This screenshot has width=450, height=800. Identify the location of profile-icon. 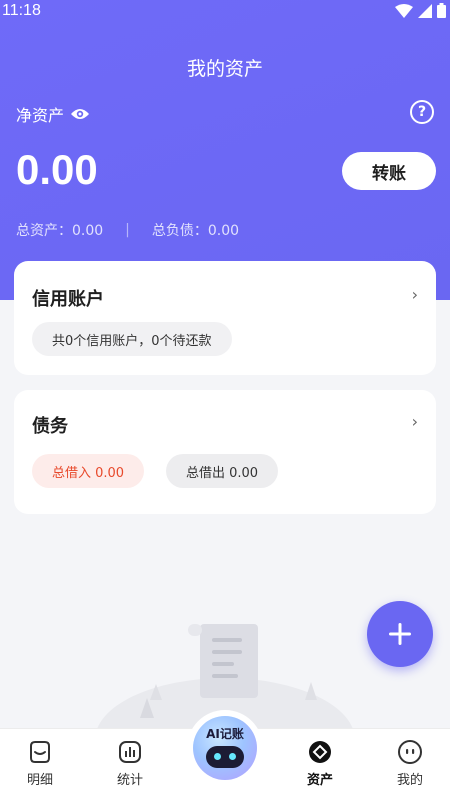
(410, 752).